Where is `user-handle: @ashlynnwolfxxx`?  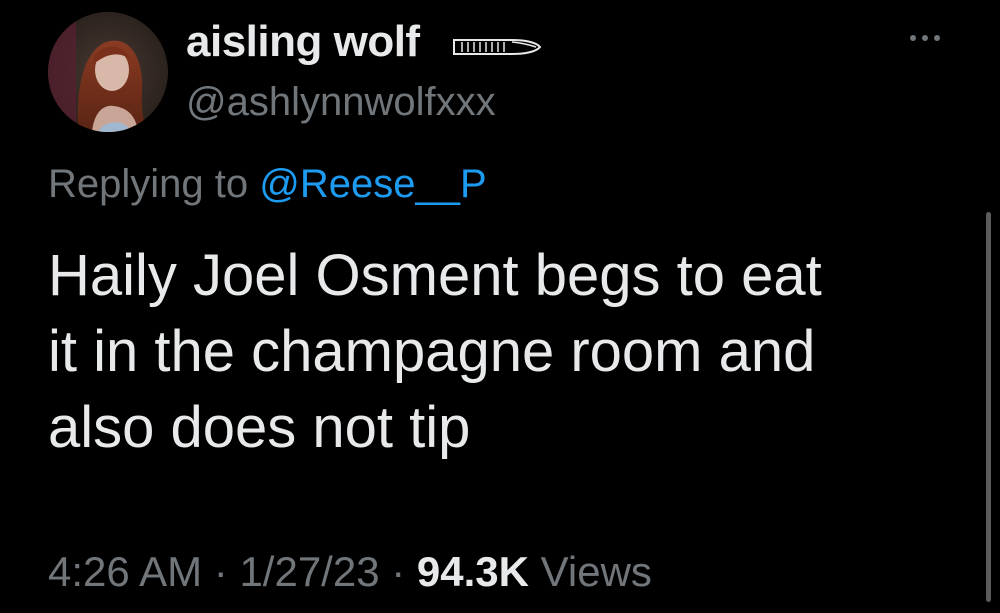 user-handle: @ashlynnwolfxxx is located at coordinates (341, 102).